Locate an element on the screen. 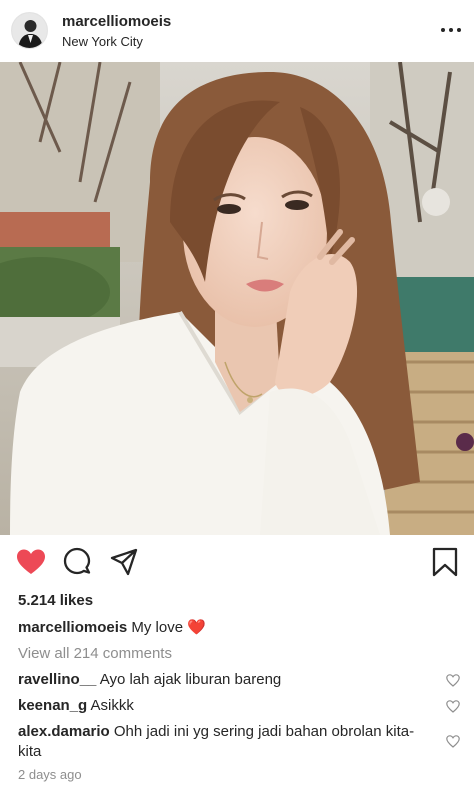 The width and height of the screenshot is (474, 793). bookmark-icon is located at coordinates (445, 564).